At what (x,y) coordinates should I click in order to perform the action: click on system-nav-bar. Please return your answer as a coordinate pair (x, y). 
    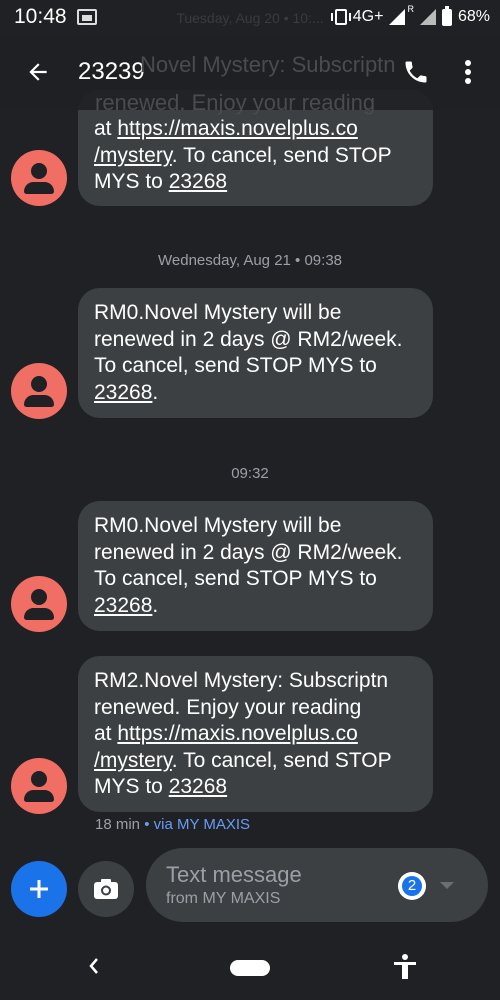
    Looking at the image, I should click on (250, 967).